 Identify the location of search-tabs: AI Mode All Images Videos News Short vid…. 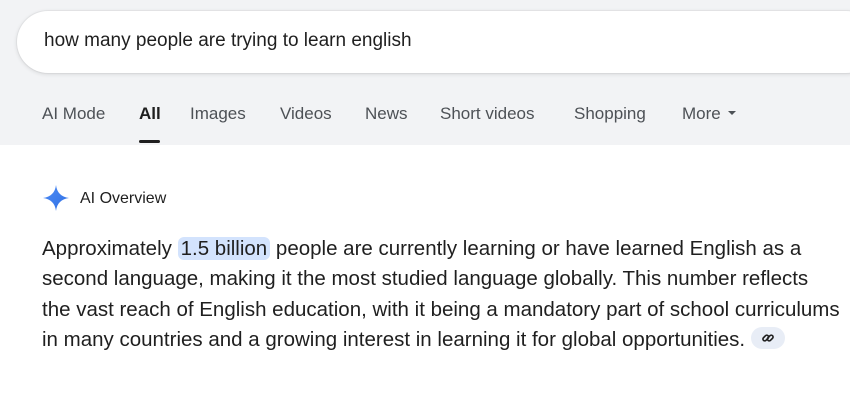
(425, 124).